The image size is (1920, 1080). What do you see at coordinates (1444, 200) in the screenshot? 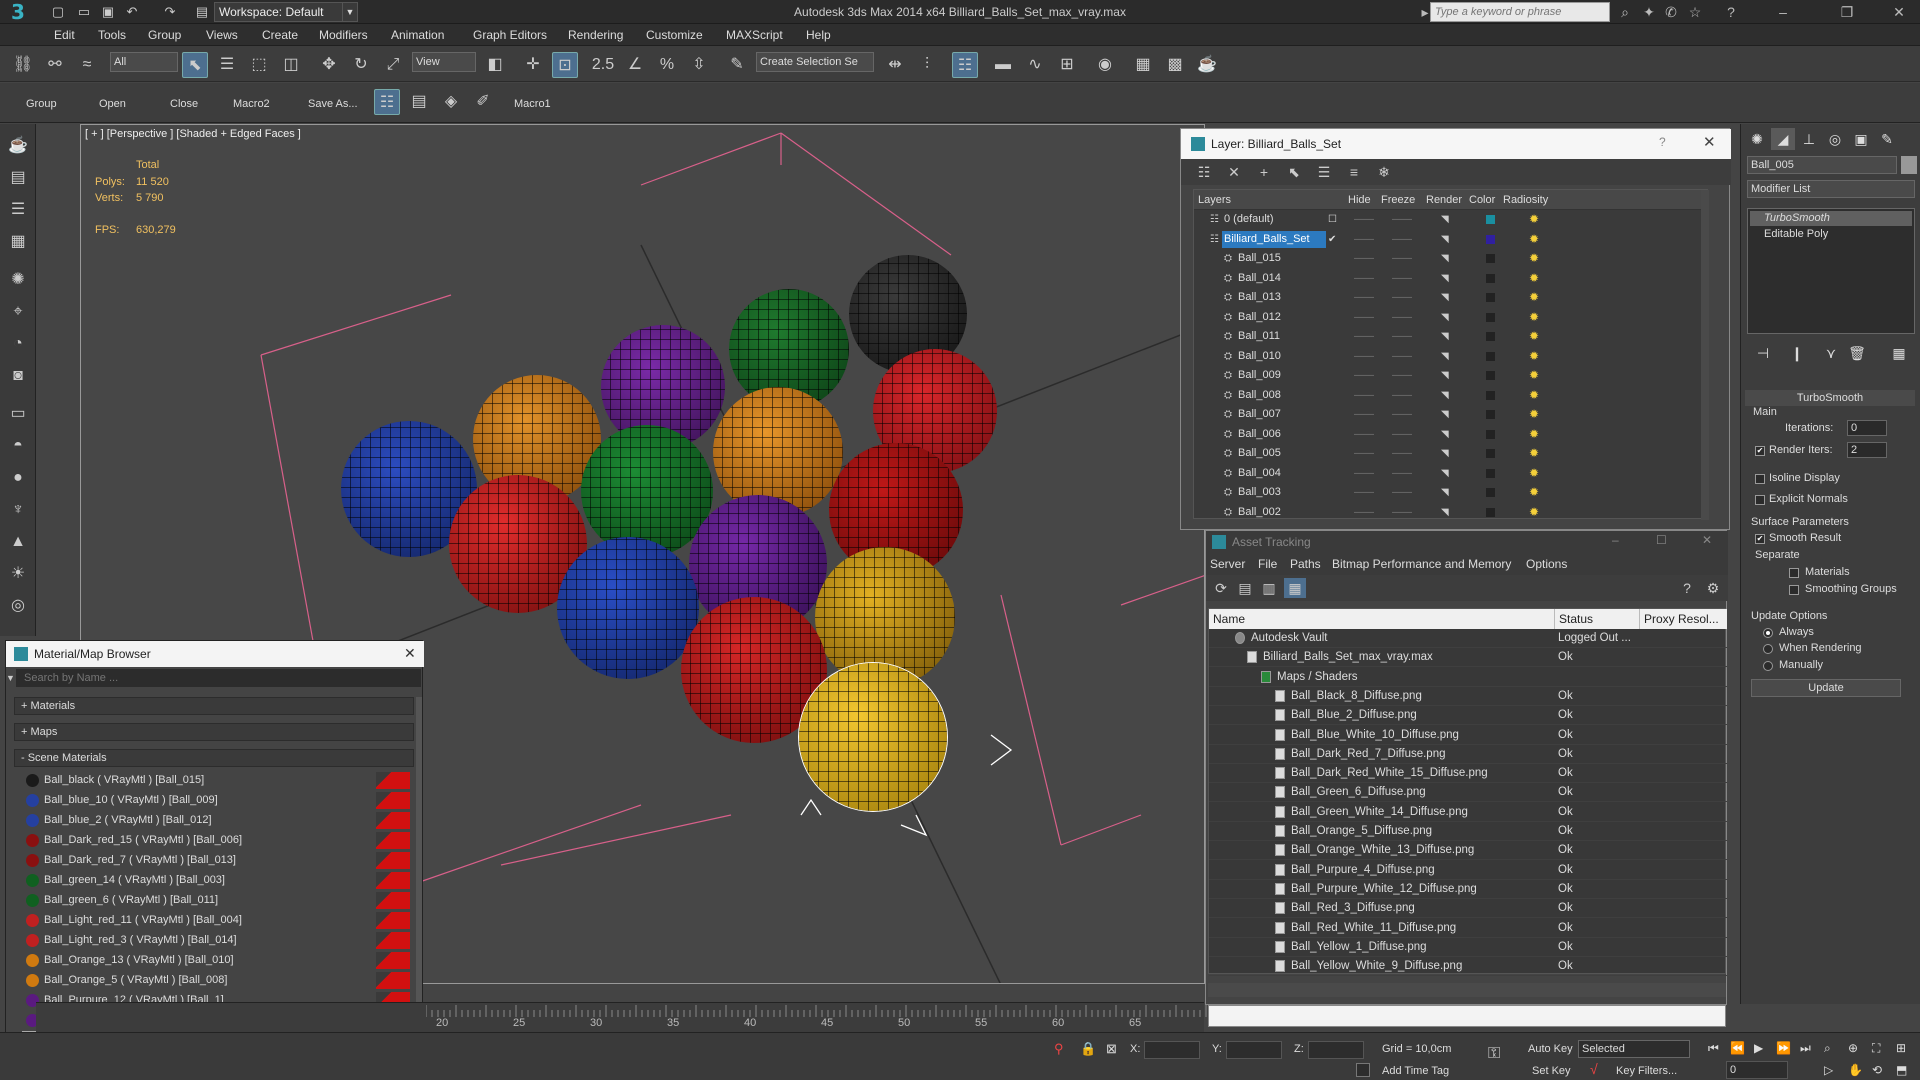
I see `col-render: Render` at bounding box center [1444, 200].